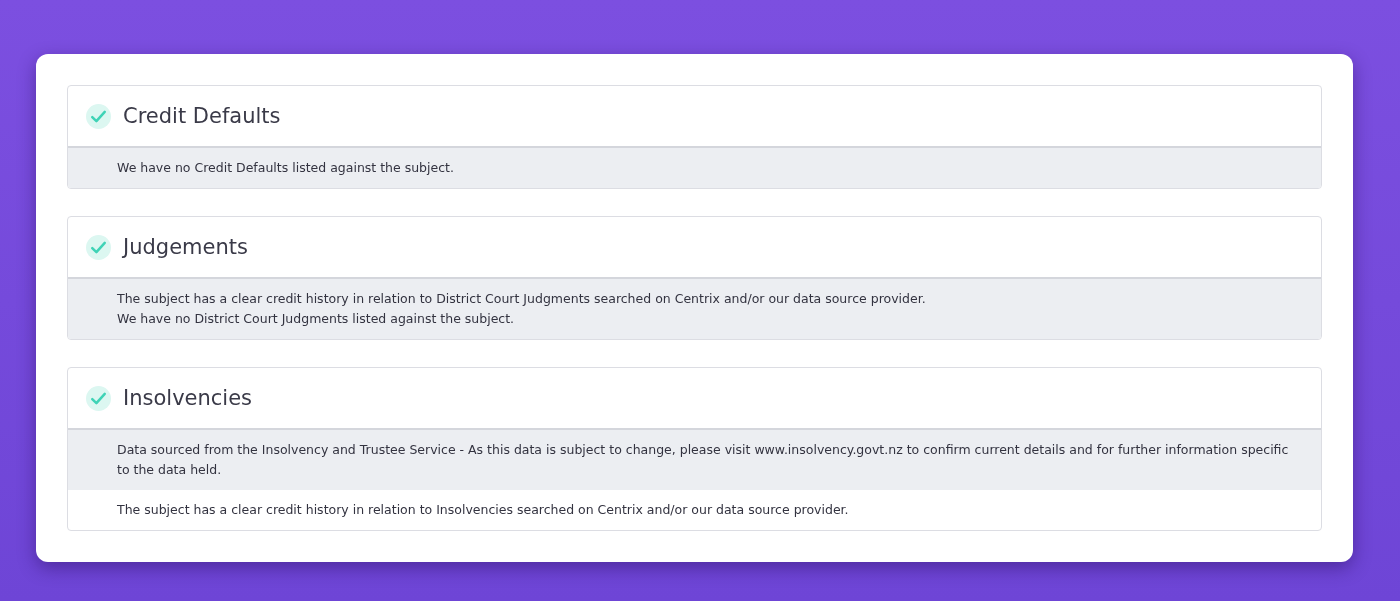 The width and height of the screenshot is (1400, 601). What do you see at coordinates (703, 460) in the screenshot?
I see `info-text: Data sourced from the Insolvency and Trustee Service - As this data is subject to change, please visit www.insolvency.govt.nz to confirm current details and for further information specific to the data held.` at bounding box center [703, 460].